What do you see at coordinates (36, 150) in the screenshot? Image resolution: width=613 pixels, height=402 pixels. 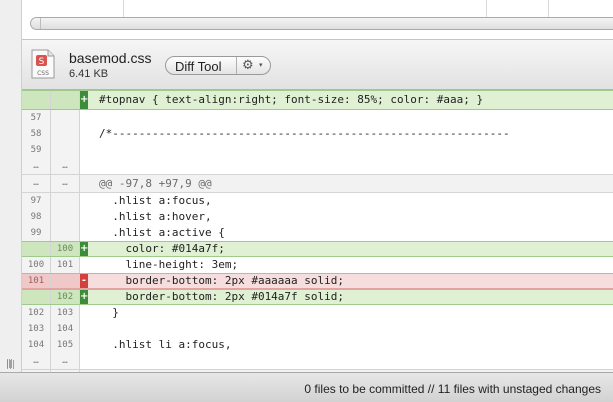 I see `old-line-number: 59` at bounding box center [36, 150].